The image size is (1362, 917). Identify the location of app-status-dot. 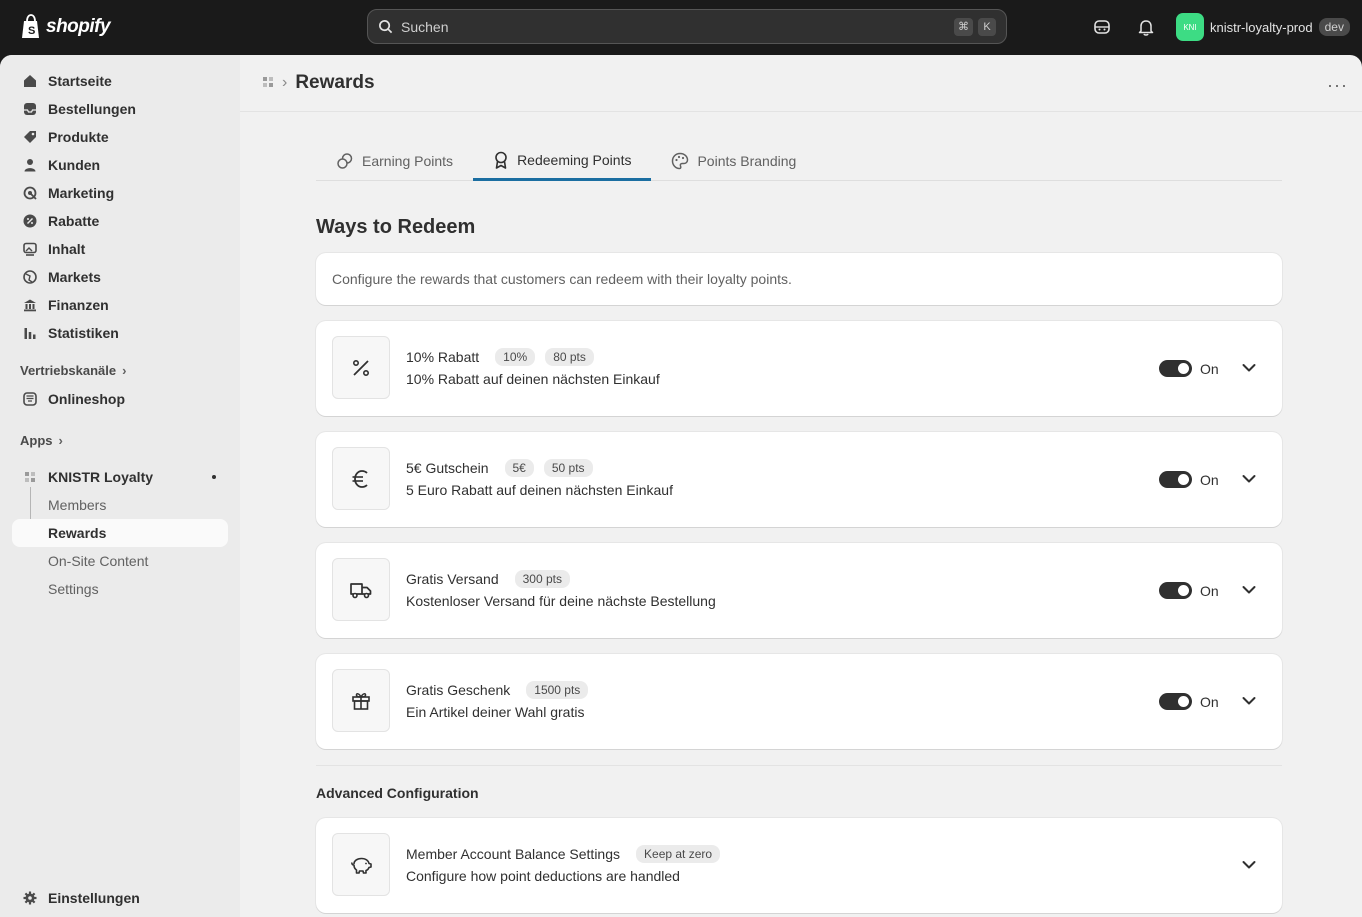
(214, 477).